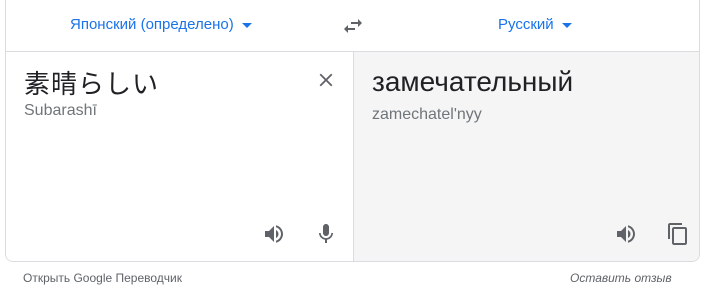 The width and height of the screenshot is (715, 293). I want to click on copy-icon, so click(677, 234).